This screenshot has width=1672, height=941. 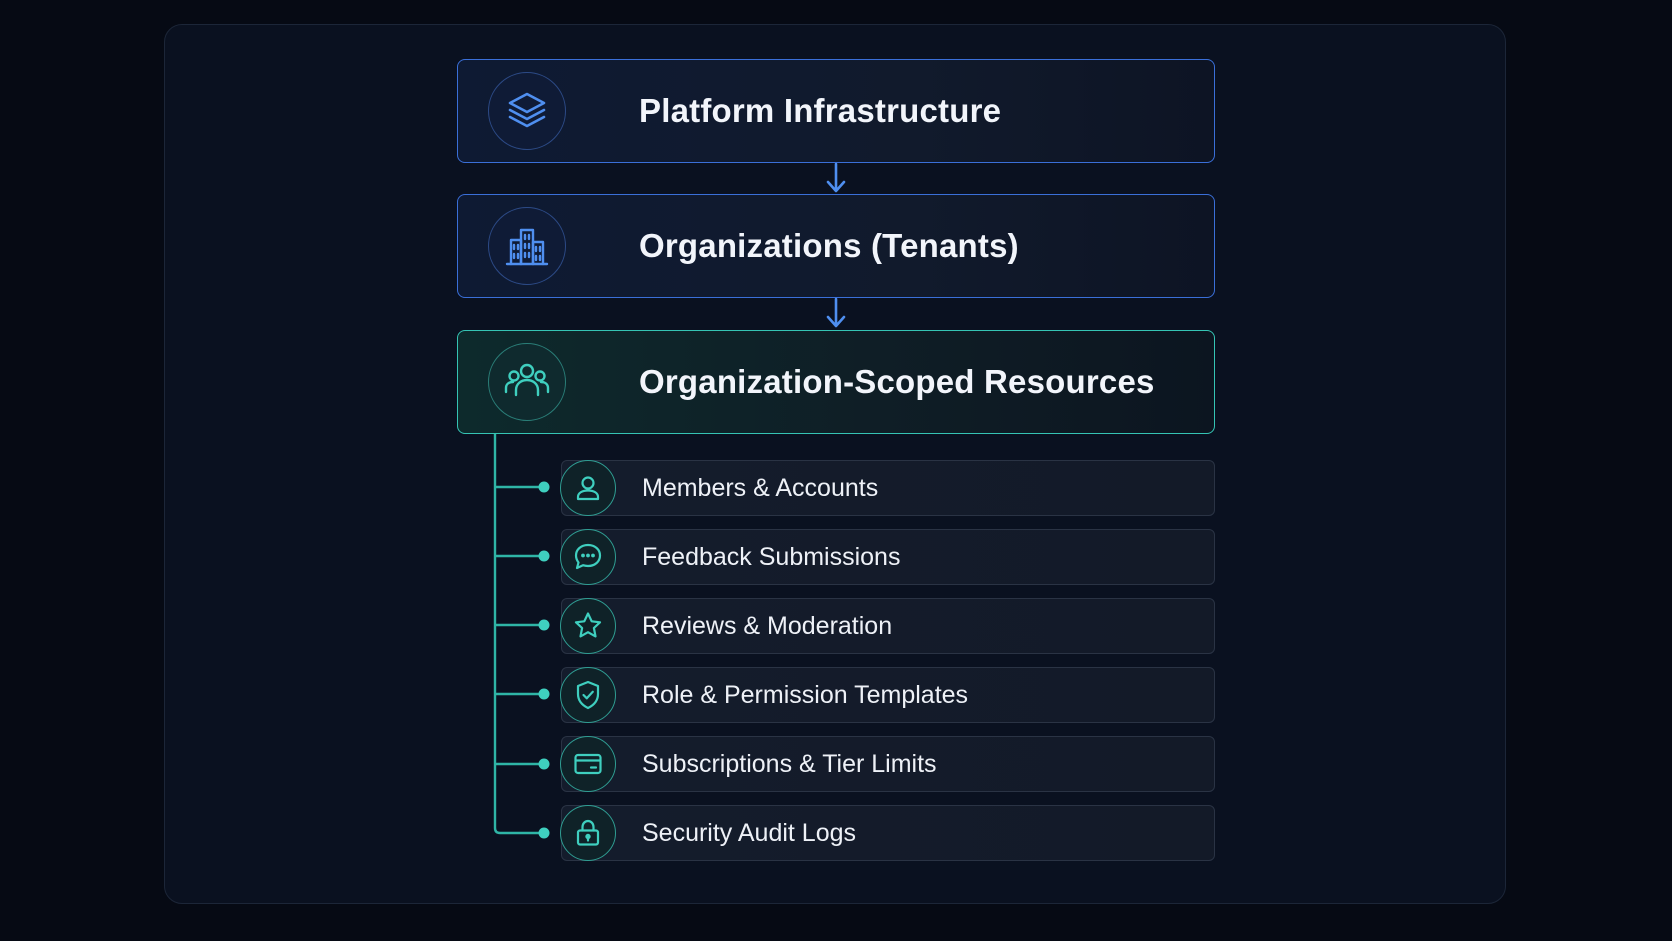 I want to click on user-icon, so click(x=588, y=488).